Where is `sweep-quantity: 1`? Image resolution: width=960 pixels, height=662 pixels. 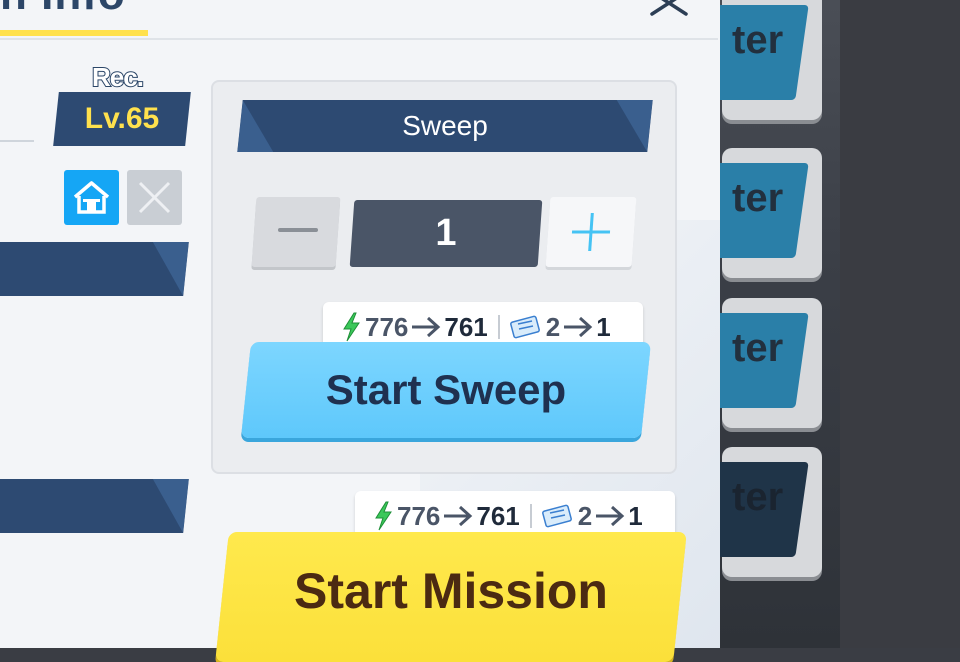
sweep-quantity: 1 is located at coordinates (446, 233).